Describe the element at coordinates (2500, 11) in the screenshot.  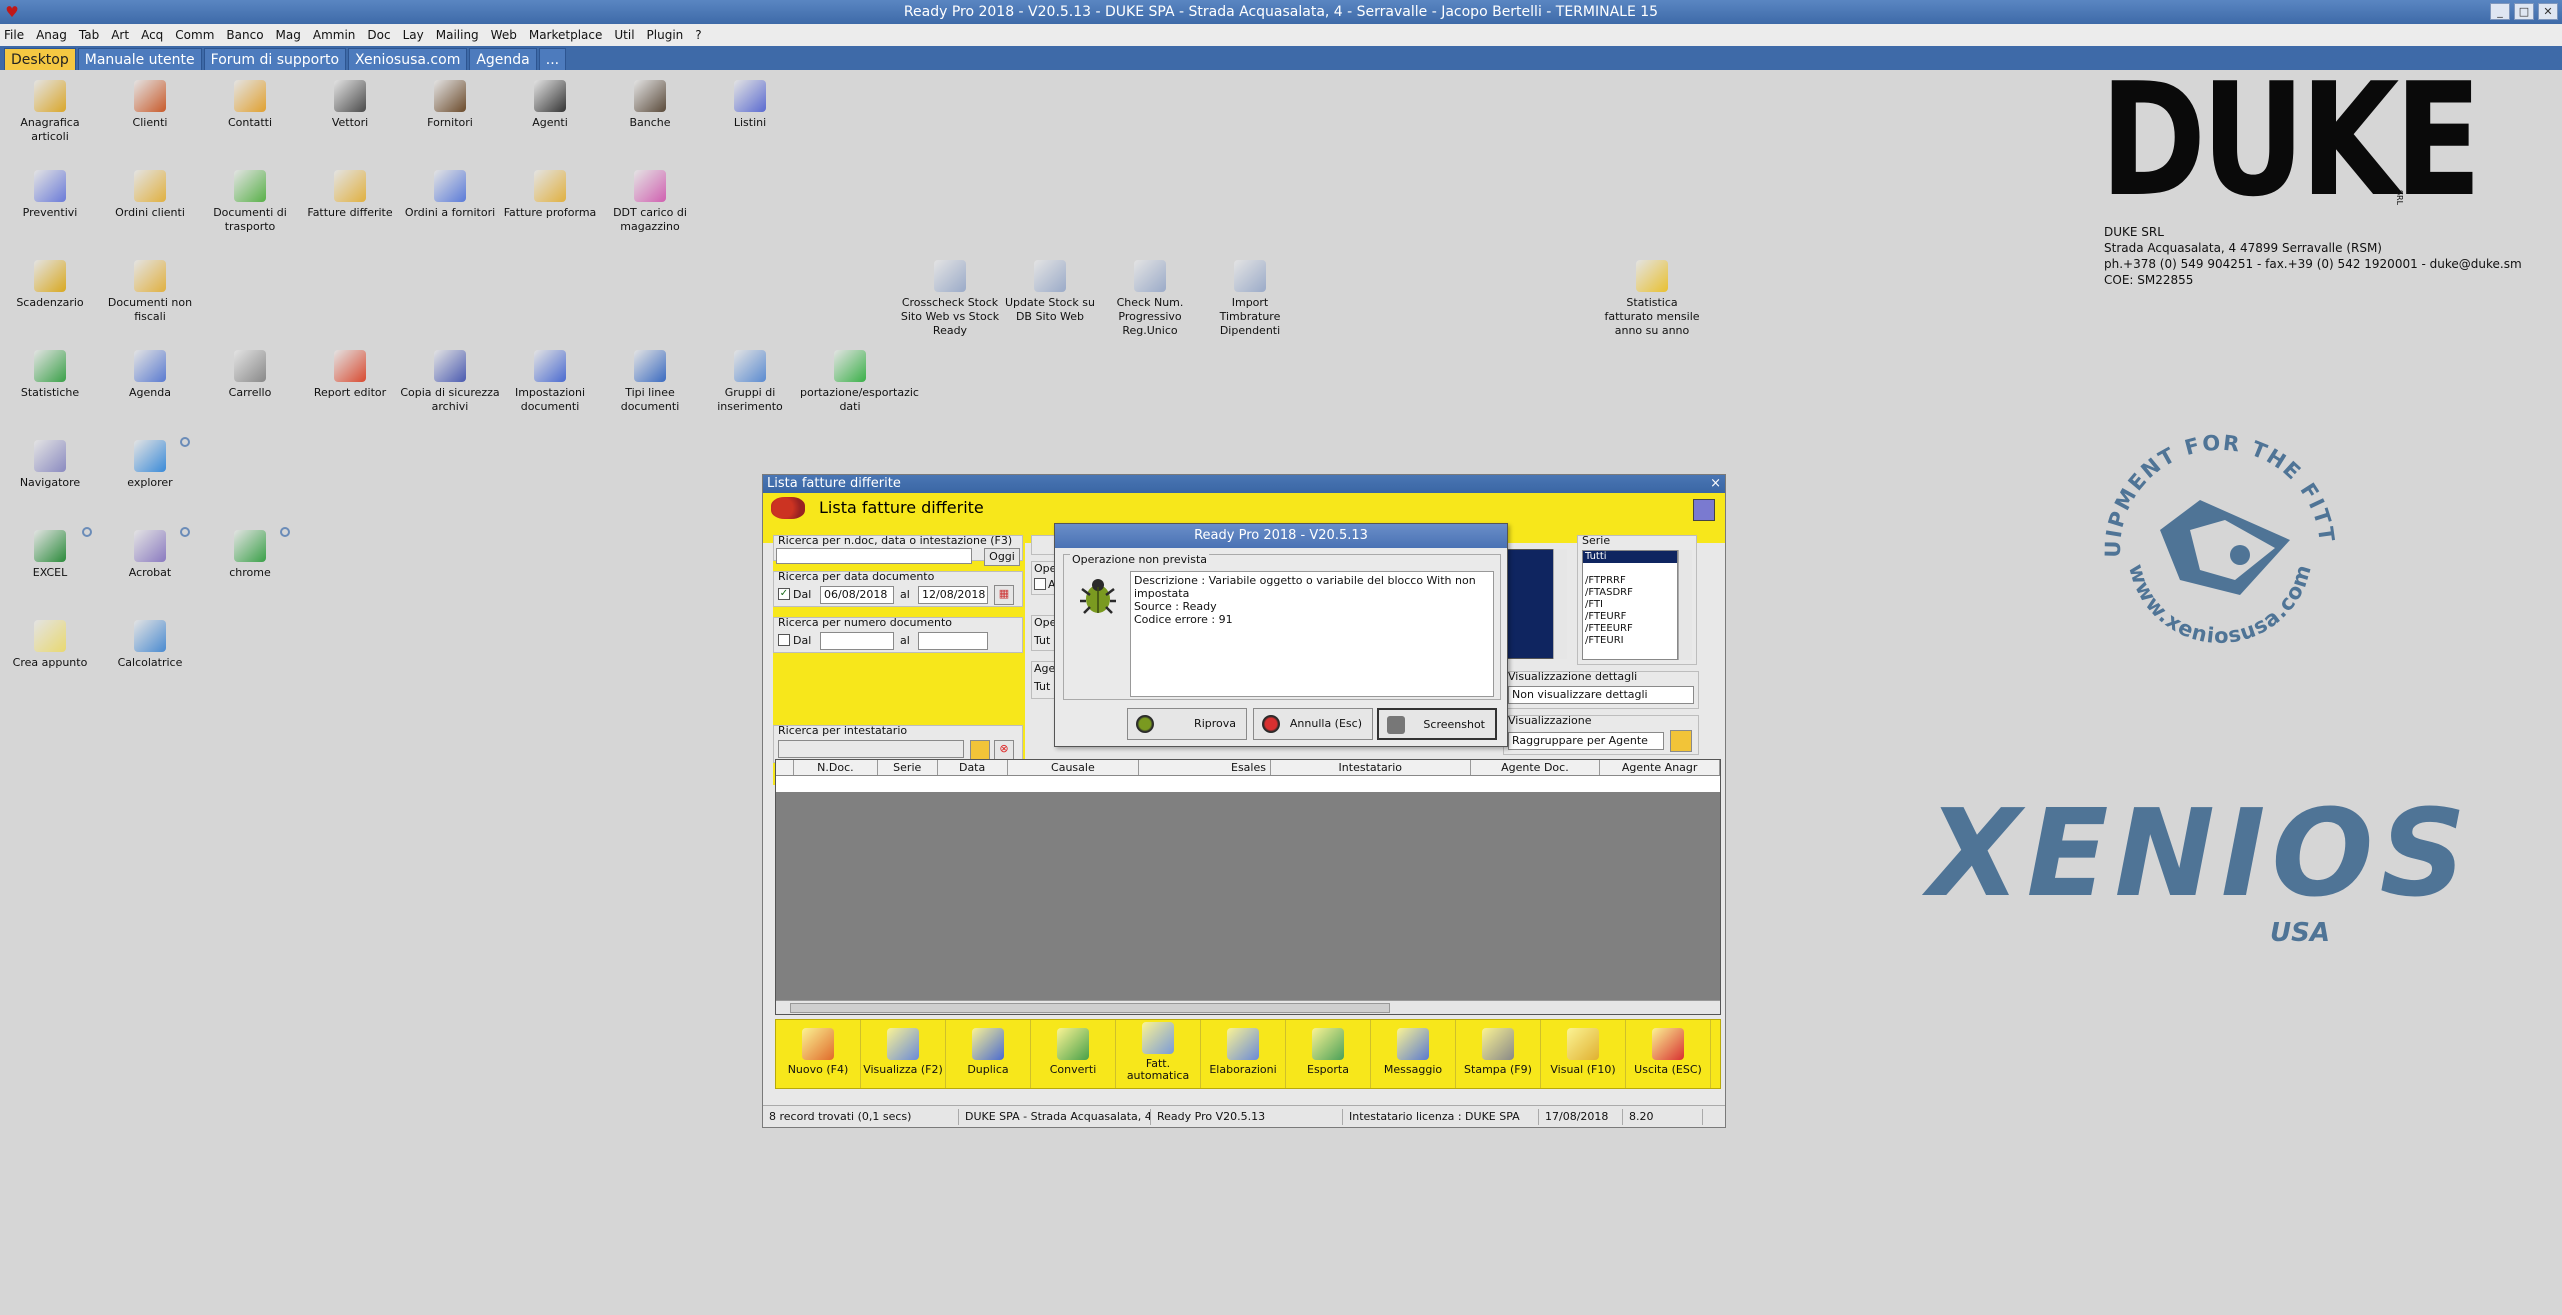
I see `minimize-button: _` at that location.